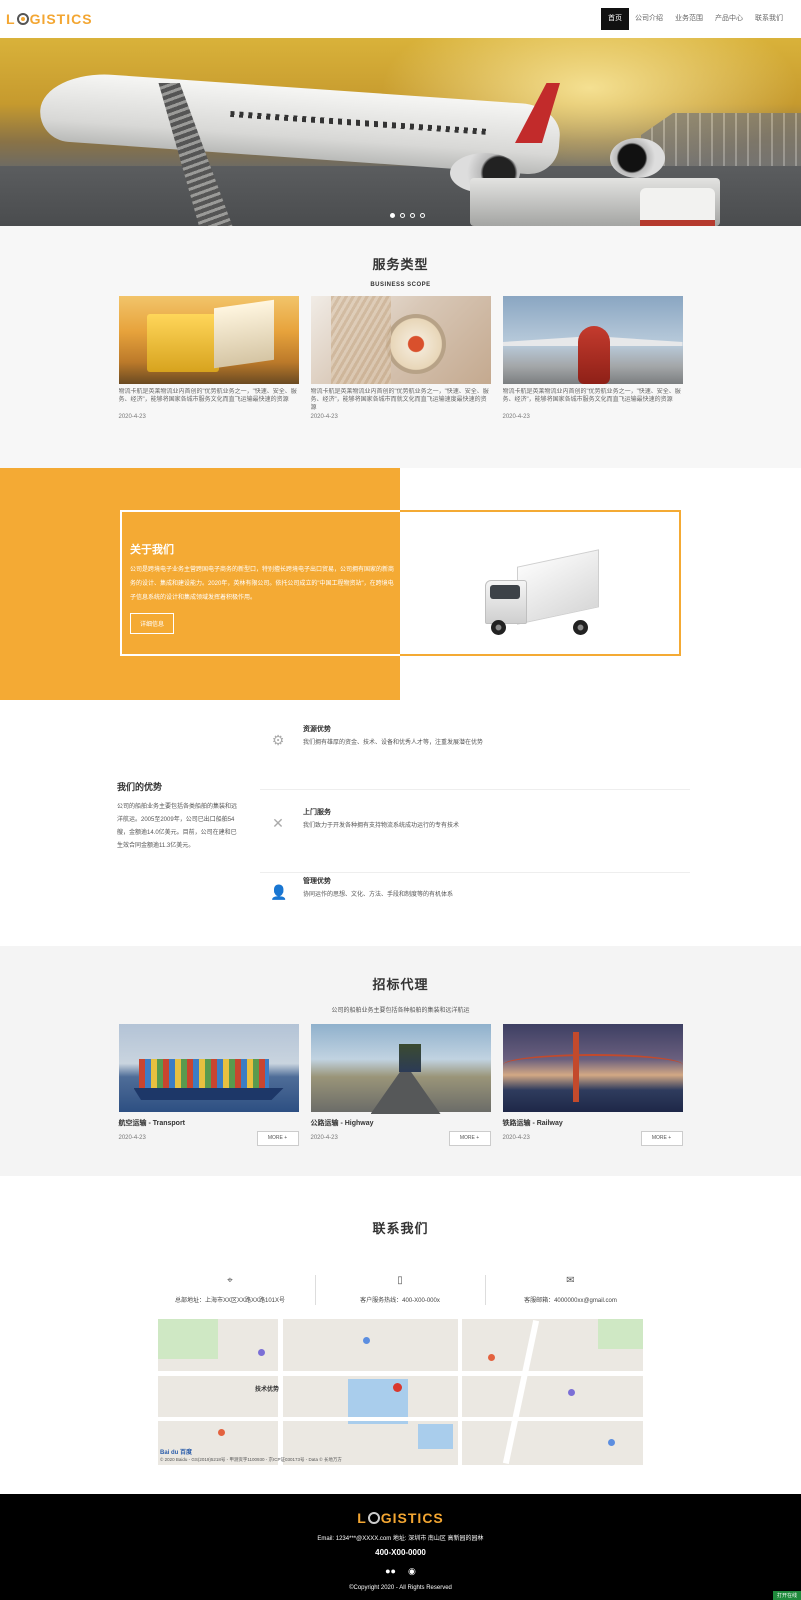 The width and height of the screenshot is (801, 1600). I want to click on advantage-text: 协同运作的思想、文化、方法、手段和制度等的有机体系, so click(378, 895).